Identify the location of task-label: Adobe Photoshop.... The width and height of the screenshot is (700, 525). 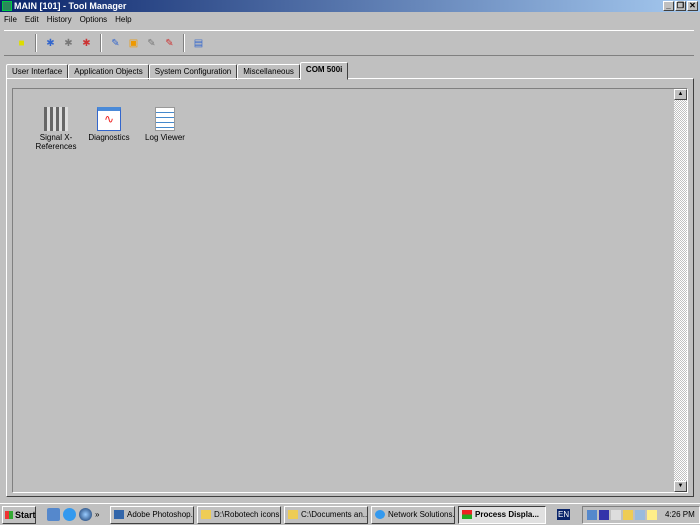
(160, 514).